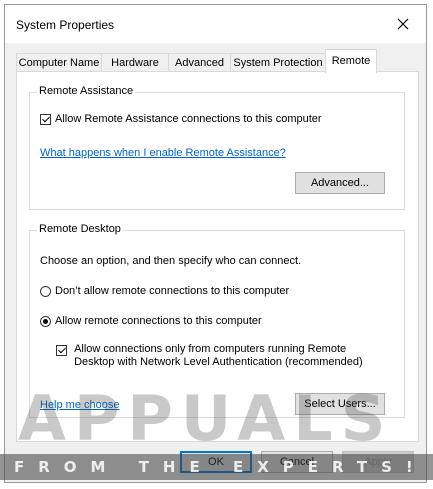 This screenshot has width=433, height=489. What do you see at coordinates (80, 405) in the screenshot?
I see `help-me-choose-link: Help me choose` at bounding box center [80, 405].